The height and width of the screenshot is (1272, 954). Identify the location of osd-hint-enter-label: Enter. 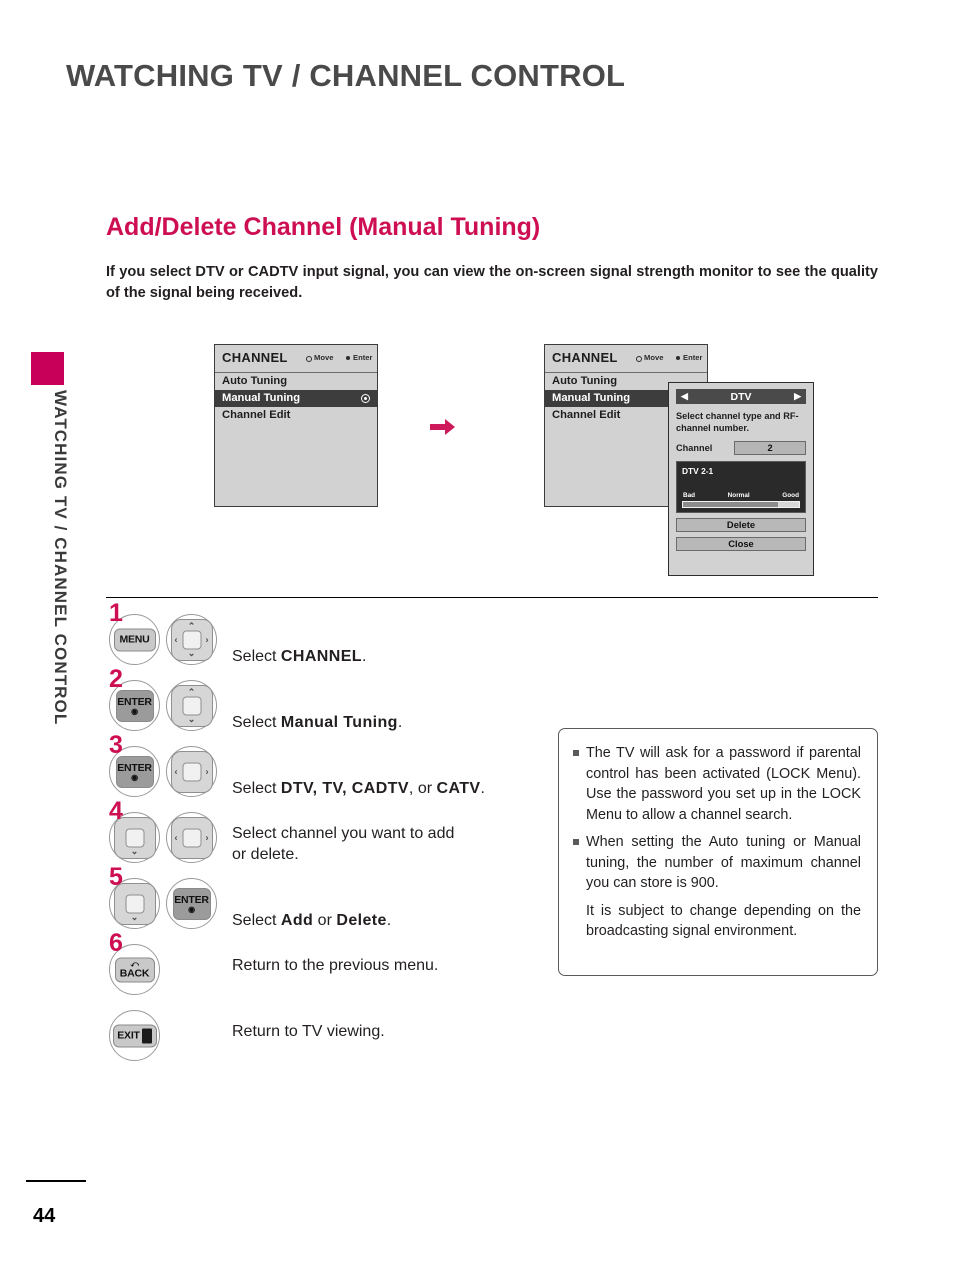
(363, 357).